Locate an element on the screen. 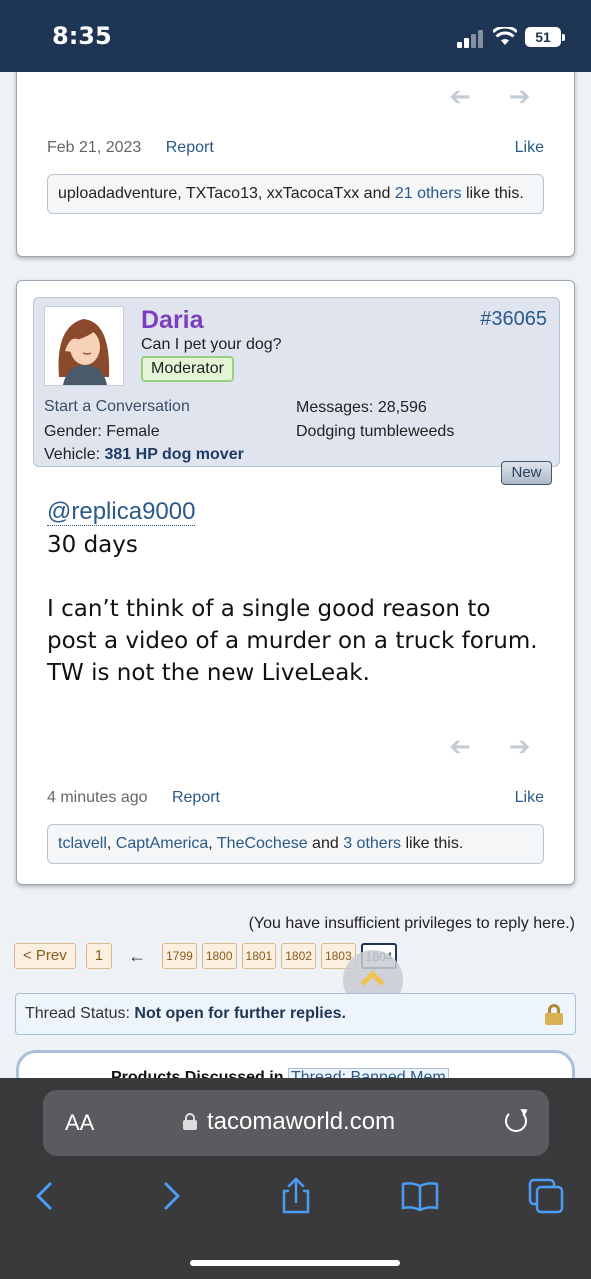 Image resolution: width=591 pixels, height=1279 pixels. products-discussed-box: Products Discussed in Thread: Banned Mem is located at coordinates (295, 1064).